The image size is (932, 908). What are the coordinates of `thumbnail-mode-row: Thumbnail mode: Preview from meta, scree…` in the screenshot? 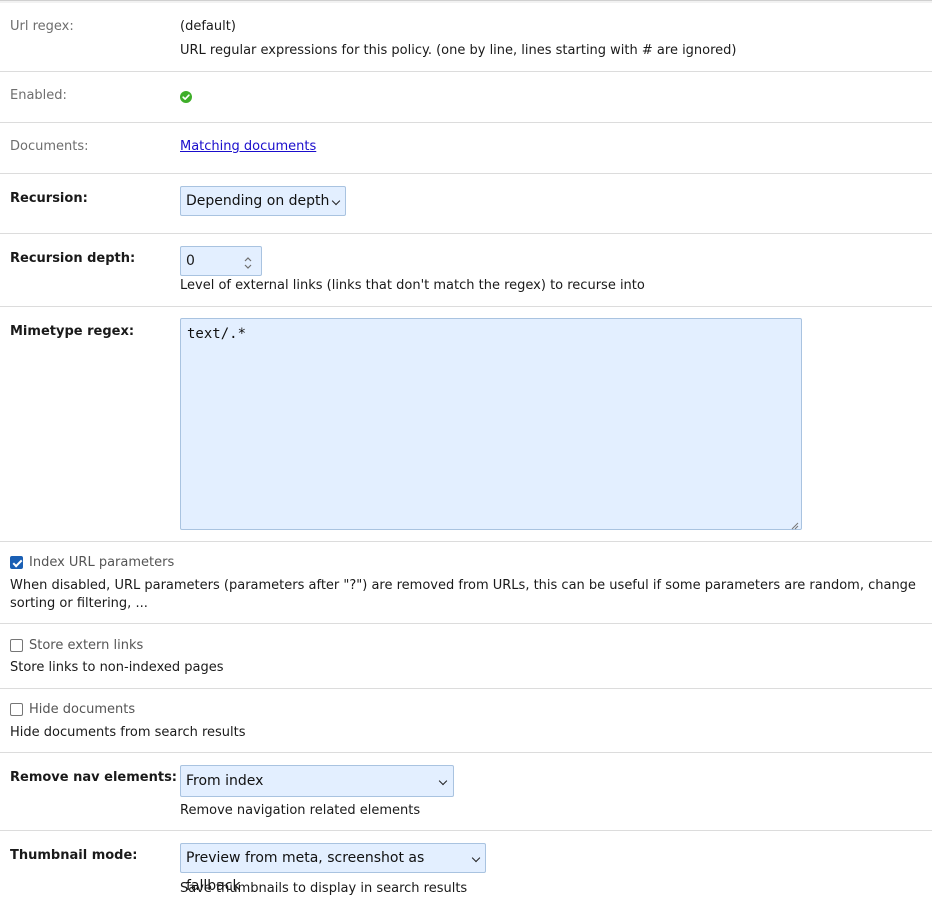 It's located at (466, 869).